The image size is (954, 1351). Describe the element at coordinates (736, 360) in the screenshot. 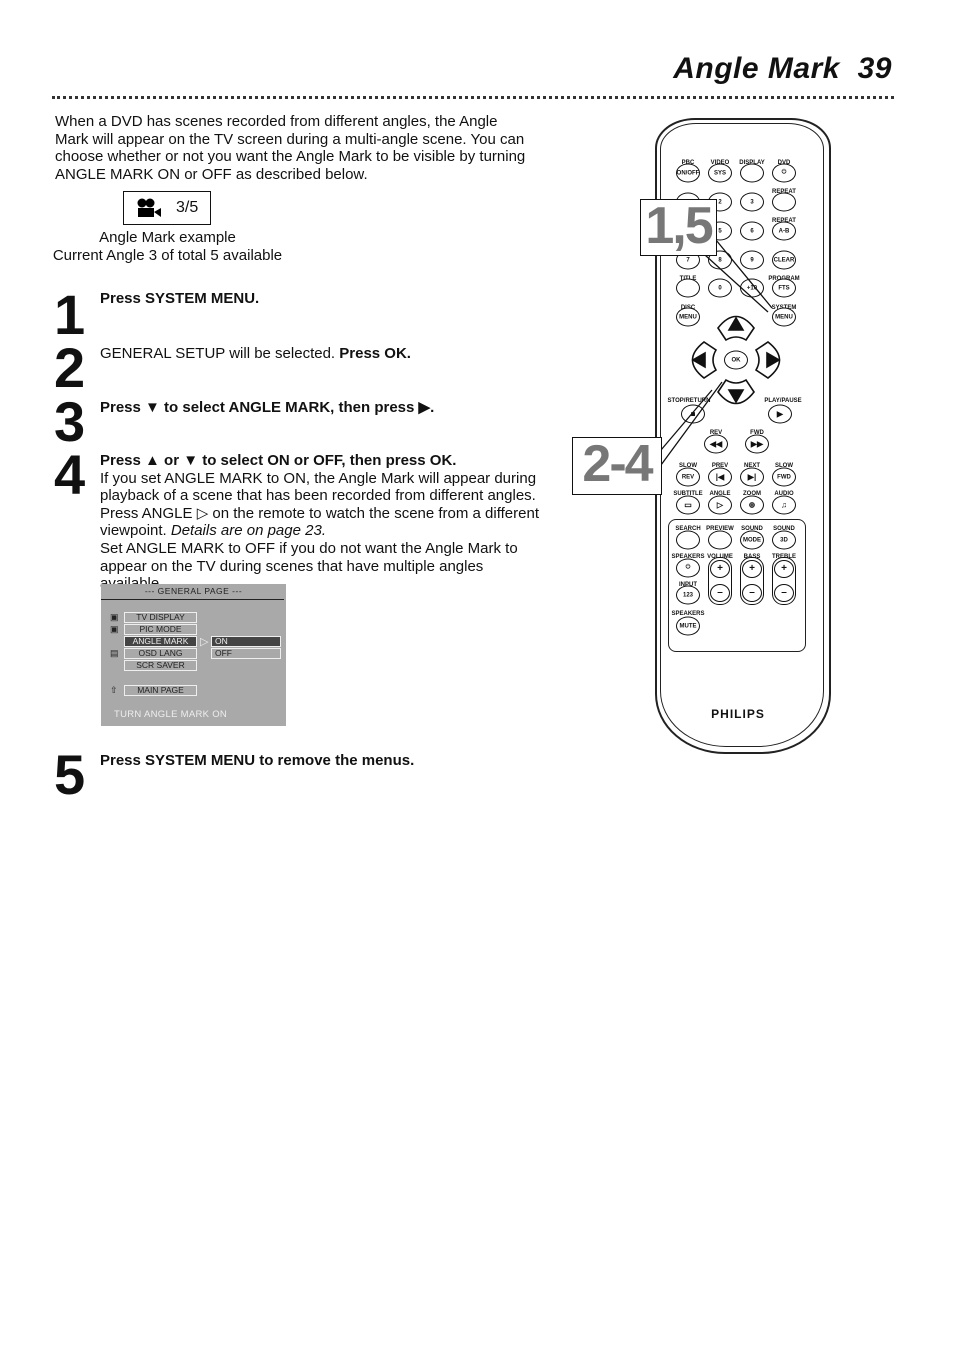

I see `dpad` at that location.